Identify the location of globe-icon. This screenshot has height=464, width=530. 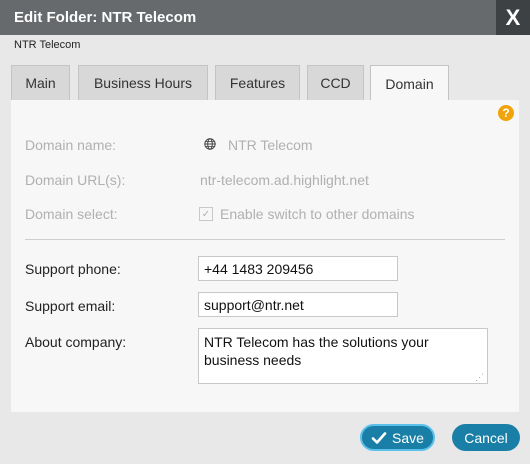
(210, 144).